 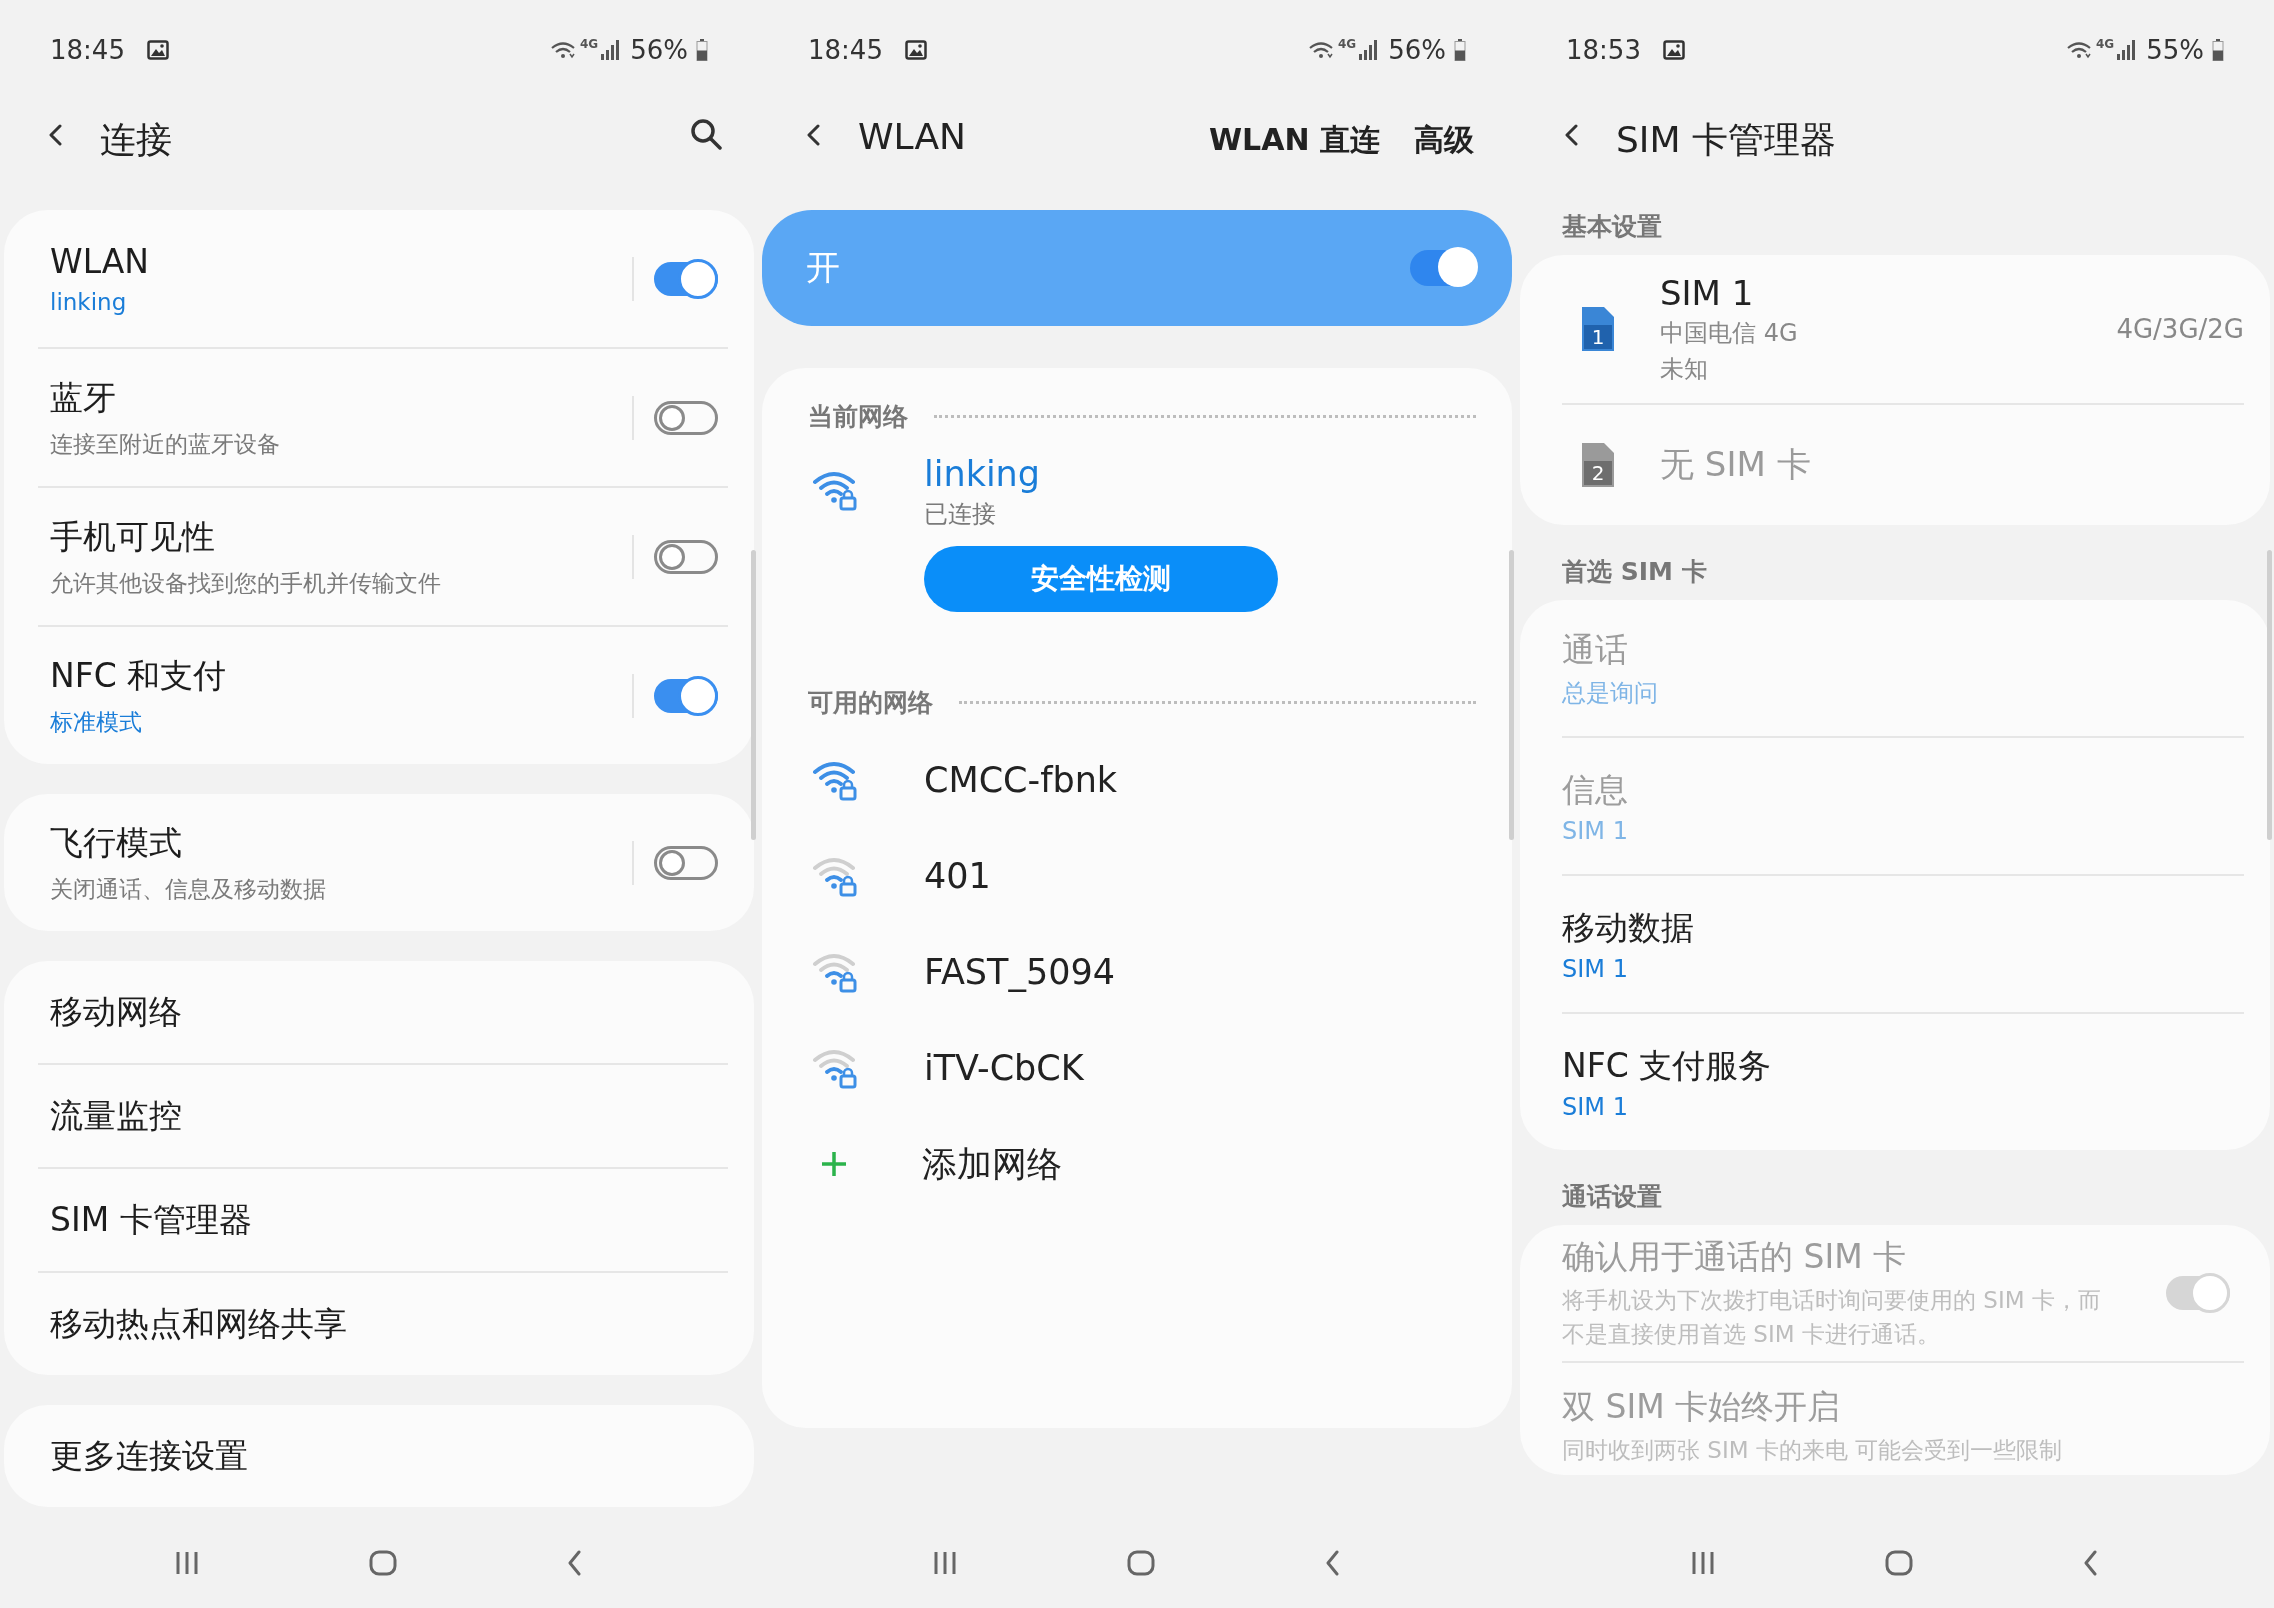 What do you see at coordinates (1612, 1197) in the screenshot?
I see `section-header: 通话设置` at bounding box center [1612, 1197].